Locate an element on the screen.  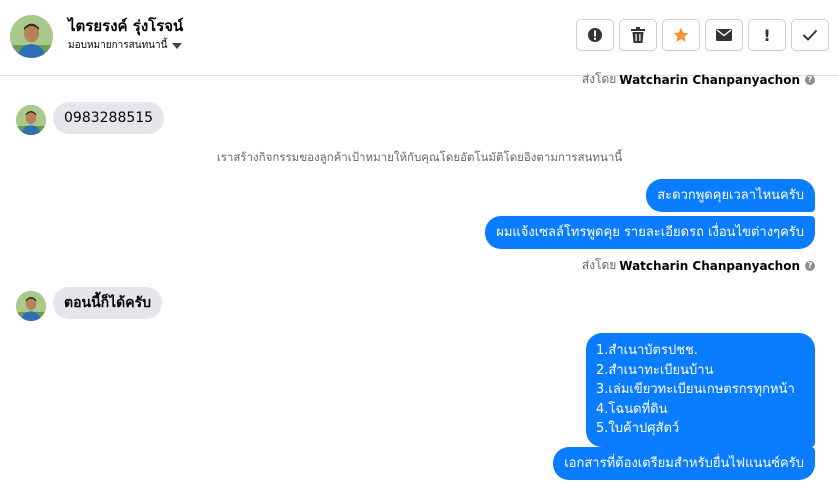
mark-unread-button is located at coordinates (724, 35).